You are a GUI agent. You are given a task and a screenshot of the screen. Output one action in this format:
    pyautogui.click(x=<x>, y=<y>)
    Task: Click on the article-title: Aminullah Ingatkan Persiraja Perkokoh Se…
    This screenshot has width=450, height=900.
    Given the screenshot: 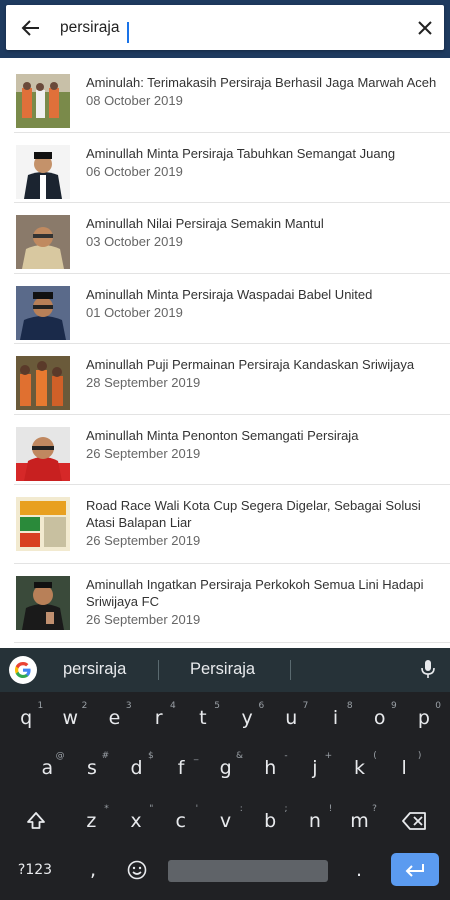 What is the action you would take?
    pyautogui.click(x=255, y=593)
    